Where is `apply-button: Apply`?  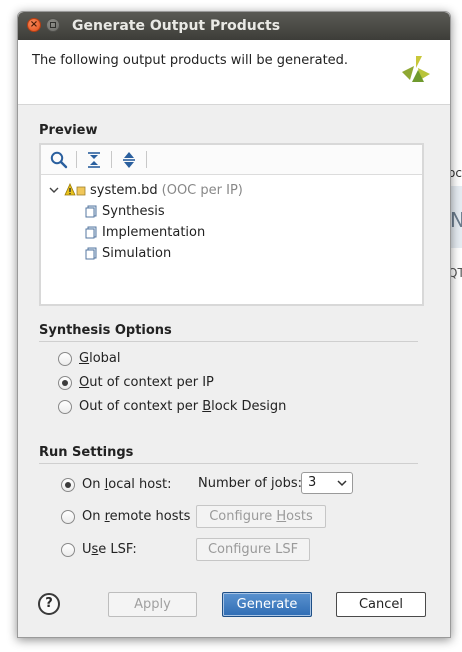 apply-button: Apply is located at coordinates (152, 604).